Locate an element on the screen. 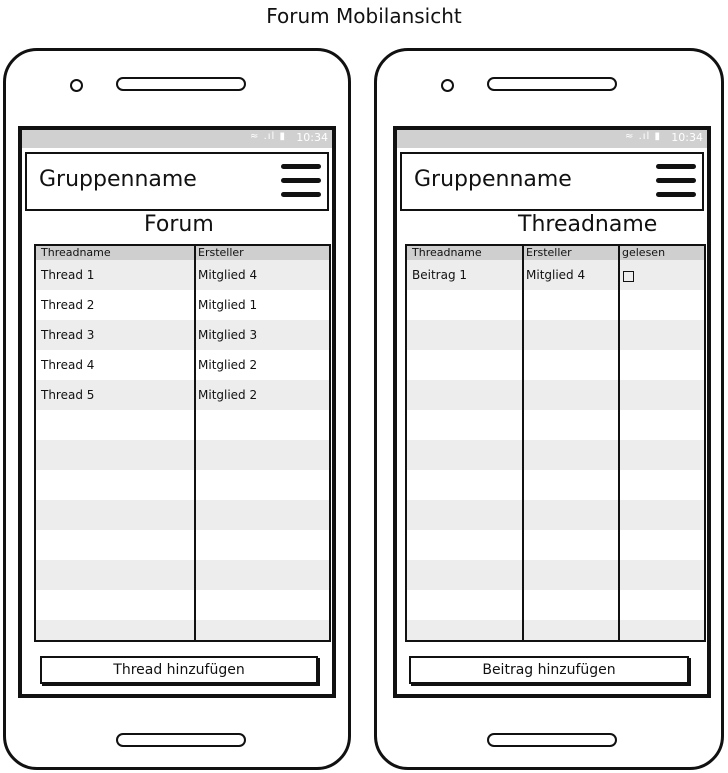 The image size is (728, 773). post-name: Beitrag 1 is located at coordinates (440, 275).